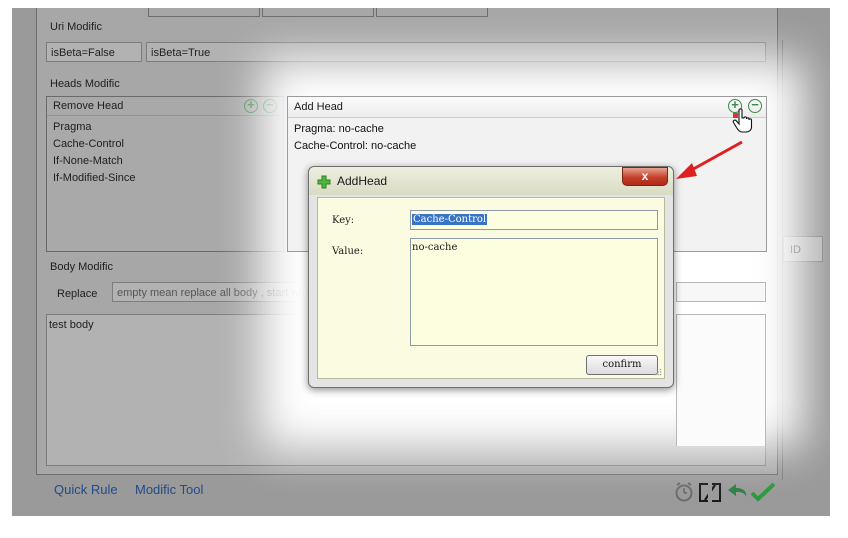 Image resolution: width=848 pixels, height=538 pixels. What do you see at coordinates (348, 251) in the screenshot?
I see `value-label: Value:` at bounding box center [348, 251].